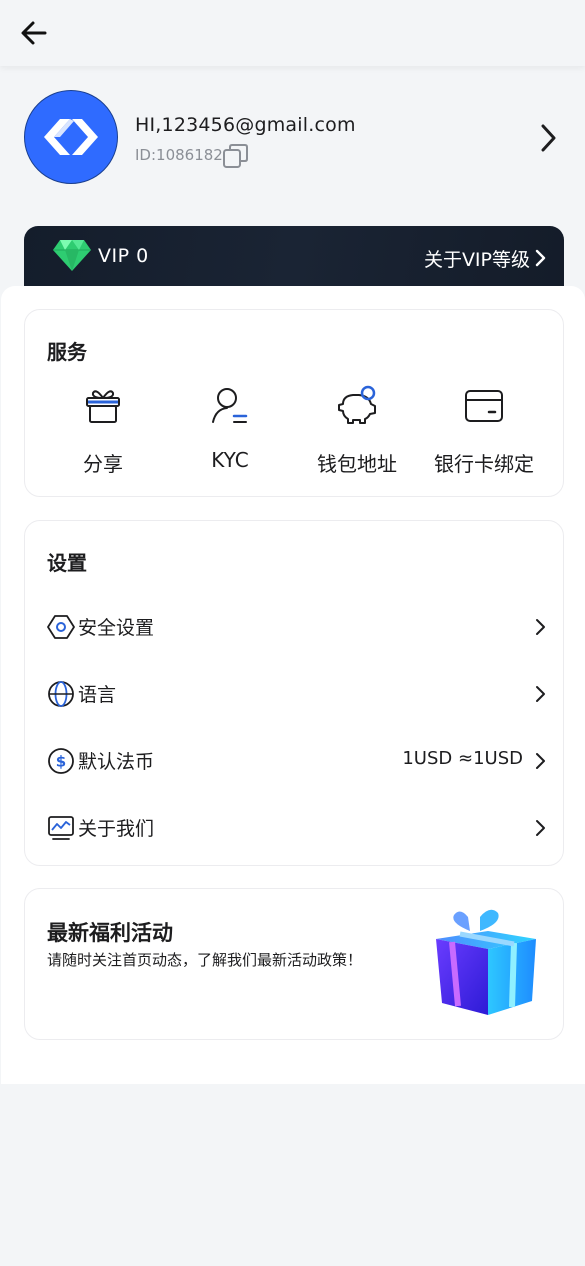 This screenshot has height=1266, width=585. I want to click on settings-item-value: 1USD ≈1USD, so click(462, 758).